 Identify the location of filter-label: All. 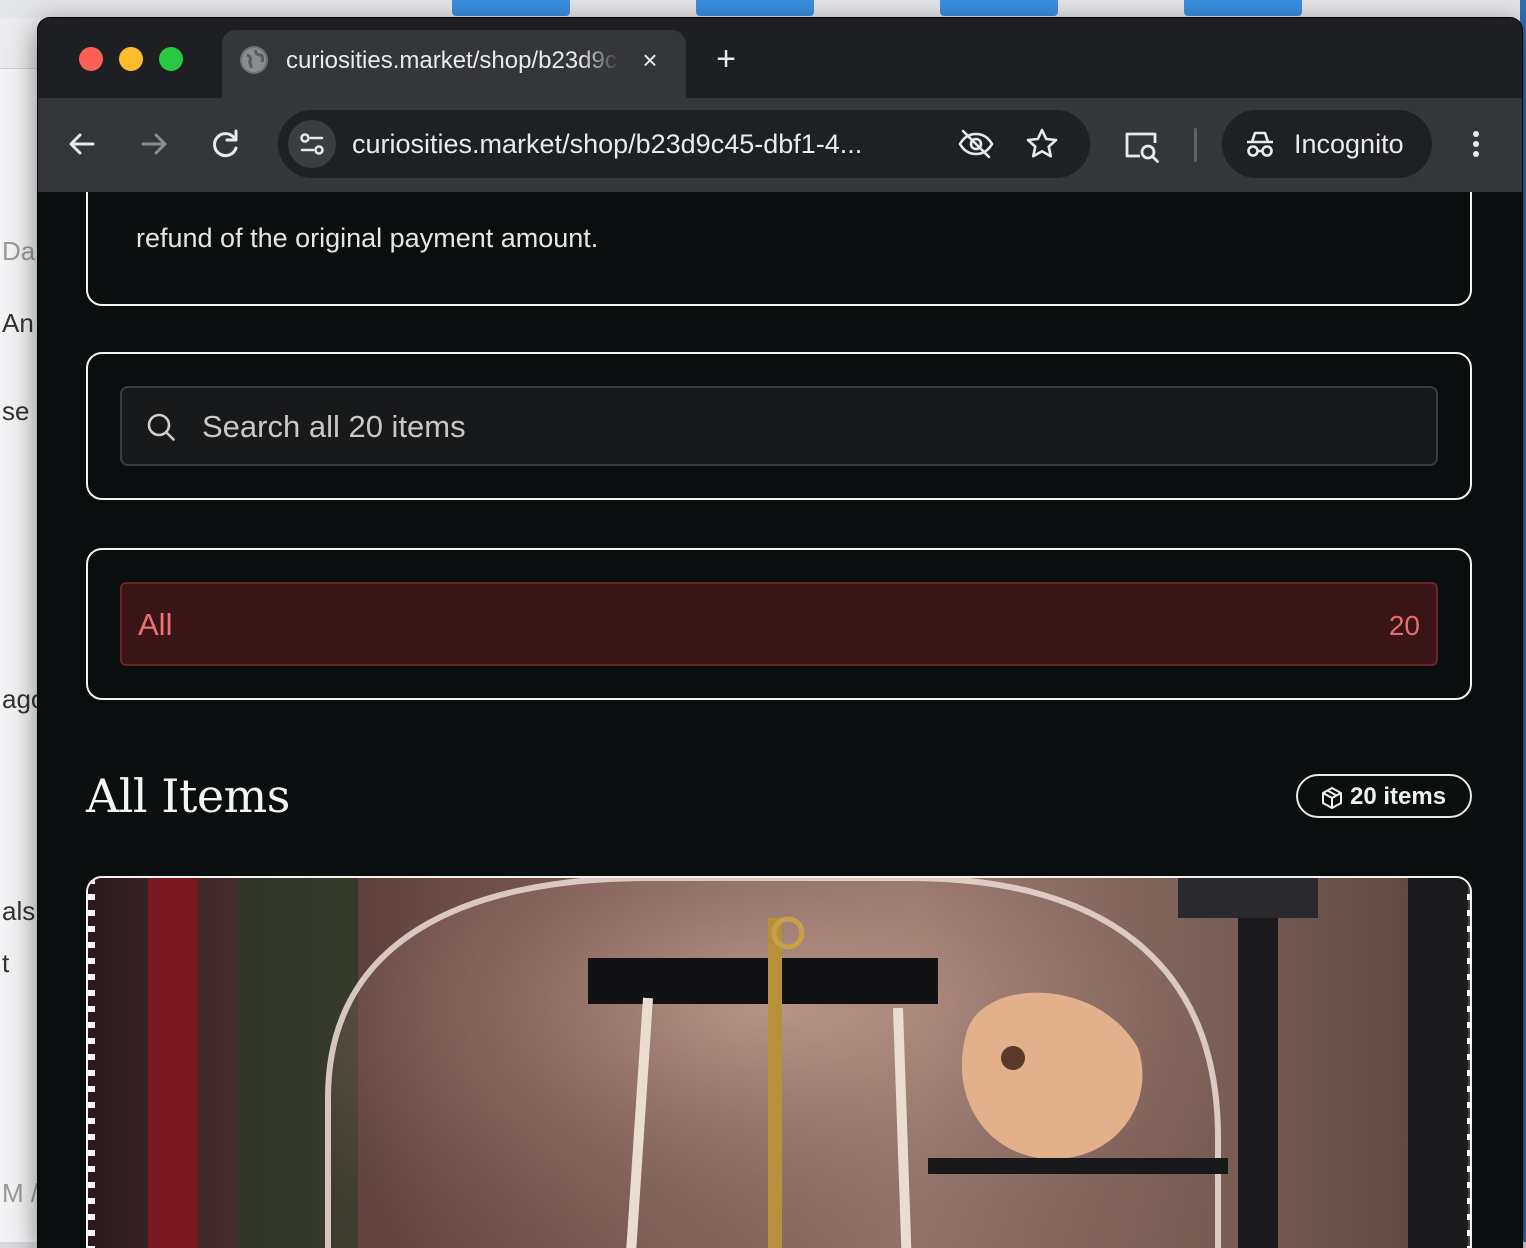
(155, 624).